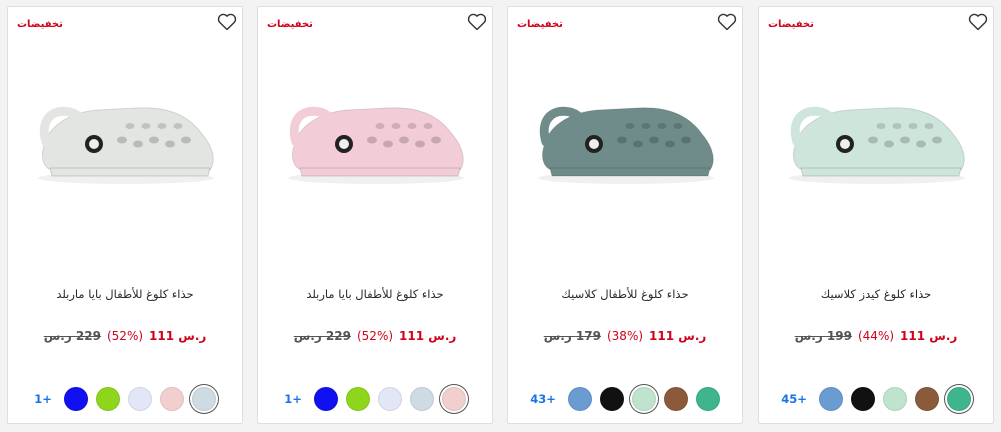 Image resolution: width=1001 pixels, height=432 pixels. I want to click on color-swatches: 43+, so click(625, 399).